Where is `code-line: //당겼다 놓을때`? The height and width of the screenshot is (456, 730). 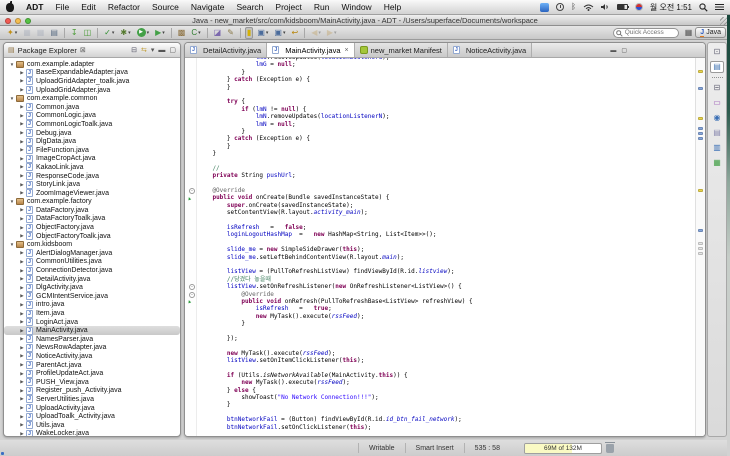 code-line: //당겼다 놓을때 is located at coordinates (446, 279).